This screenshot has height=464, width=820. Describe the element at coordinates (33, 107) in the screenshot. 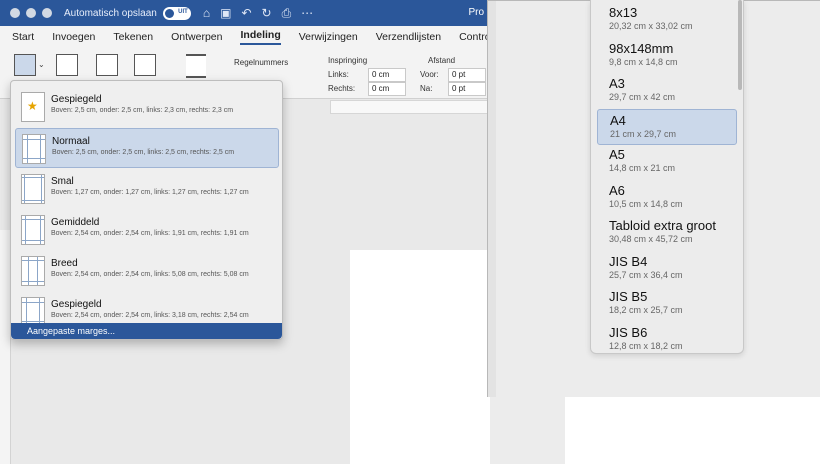

I see `star-icon: ★` at that location.